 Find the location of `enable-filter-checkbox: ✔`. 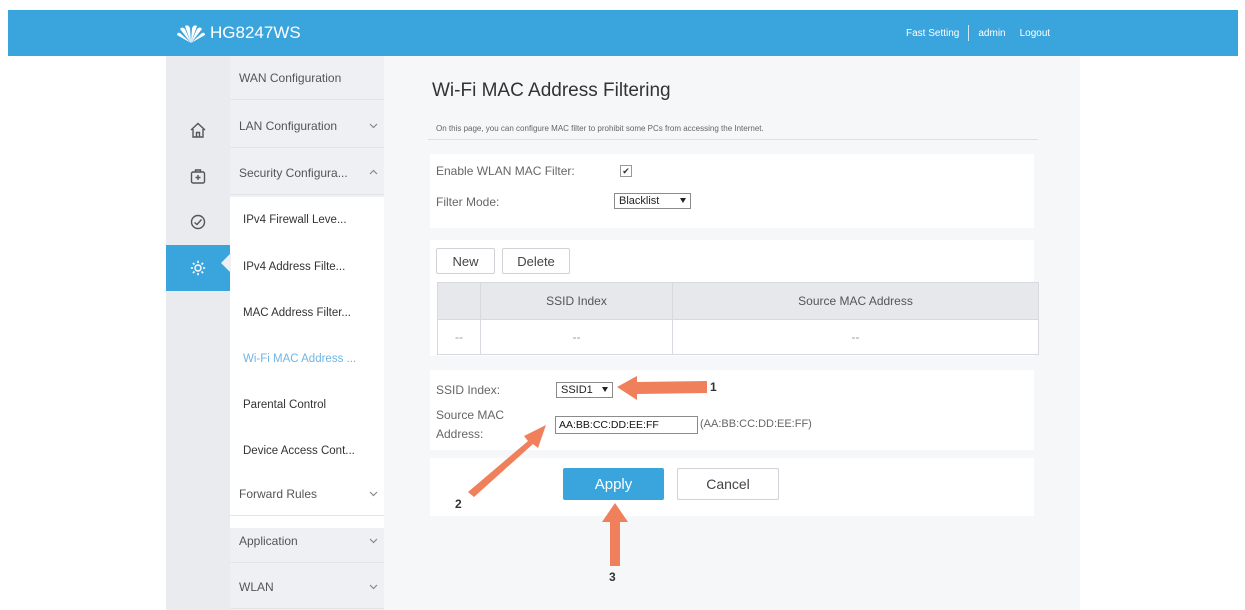

enable-filter-checkbox: ✔ is located at coordinates (626, 171).